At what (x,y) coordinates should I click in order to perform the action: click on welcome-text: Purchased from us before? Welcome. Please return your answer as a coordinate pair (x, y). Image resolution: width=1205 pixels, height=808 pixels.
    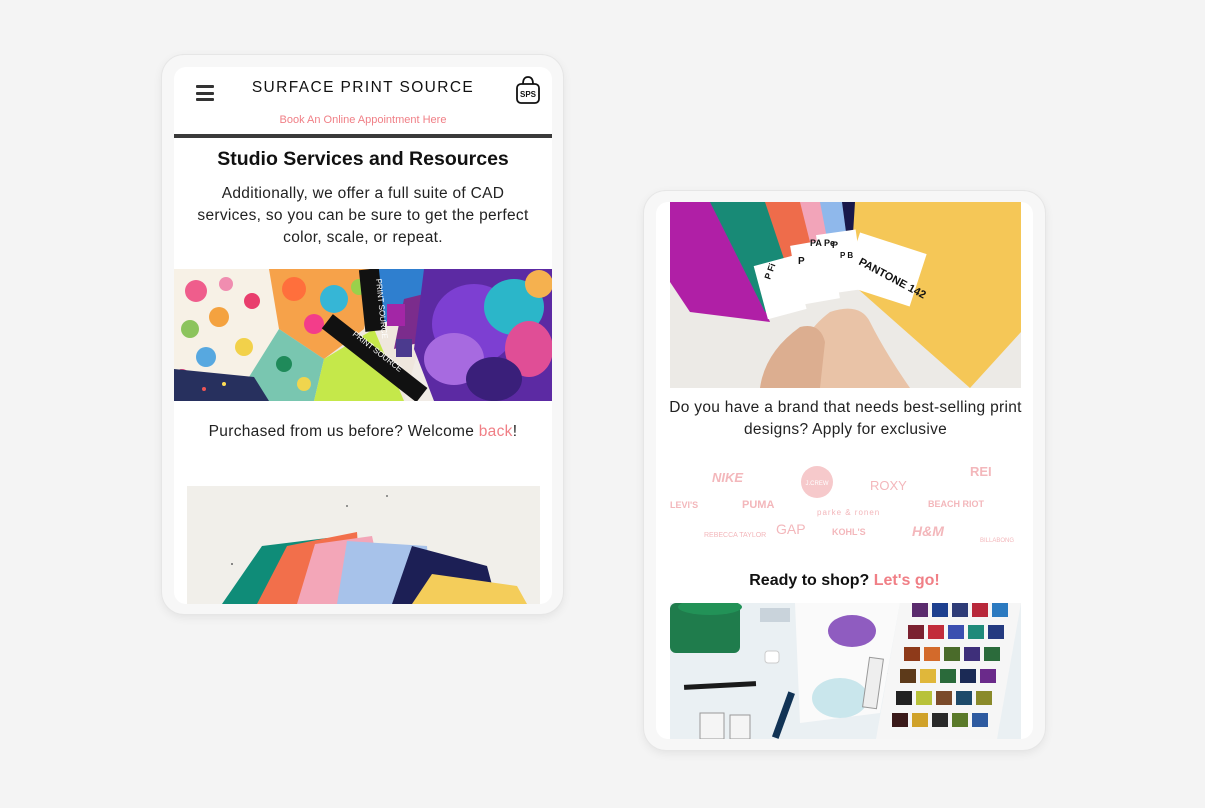
    Looking at the image, I should click on (341, 431).